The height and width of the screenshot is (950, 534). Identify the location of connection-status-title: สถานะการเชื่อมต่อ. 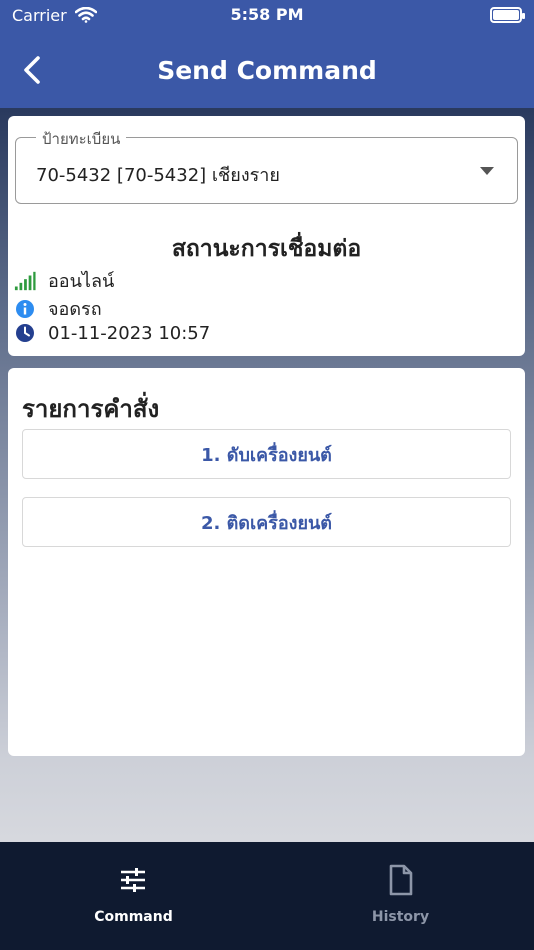
(266, 249).